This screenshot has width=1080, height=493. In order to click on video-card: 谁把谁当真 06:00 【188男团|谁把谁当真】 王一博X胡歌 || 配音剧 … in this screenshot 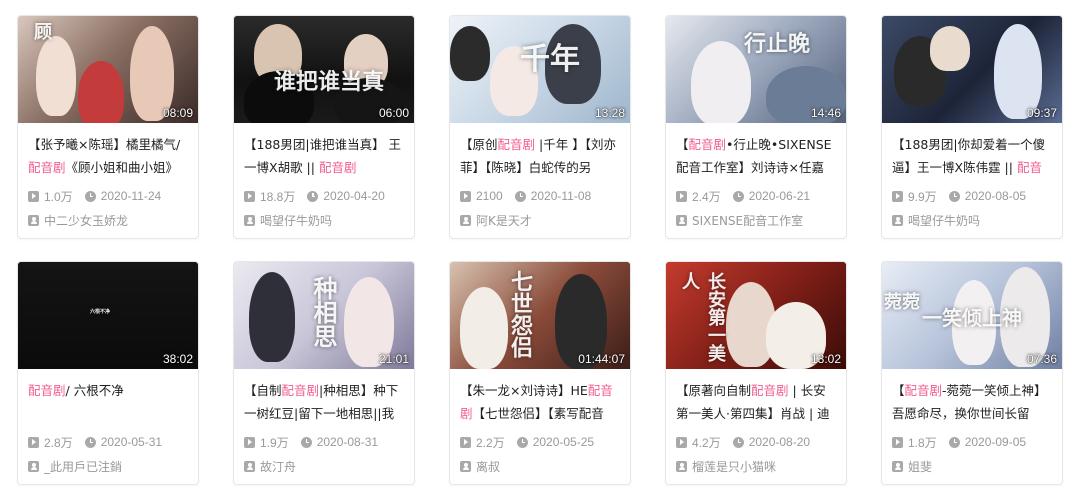, I will do `click(324, 127)`.